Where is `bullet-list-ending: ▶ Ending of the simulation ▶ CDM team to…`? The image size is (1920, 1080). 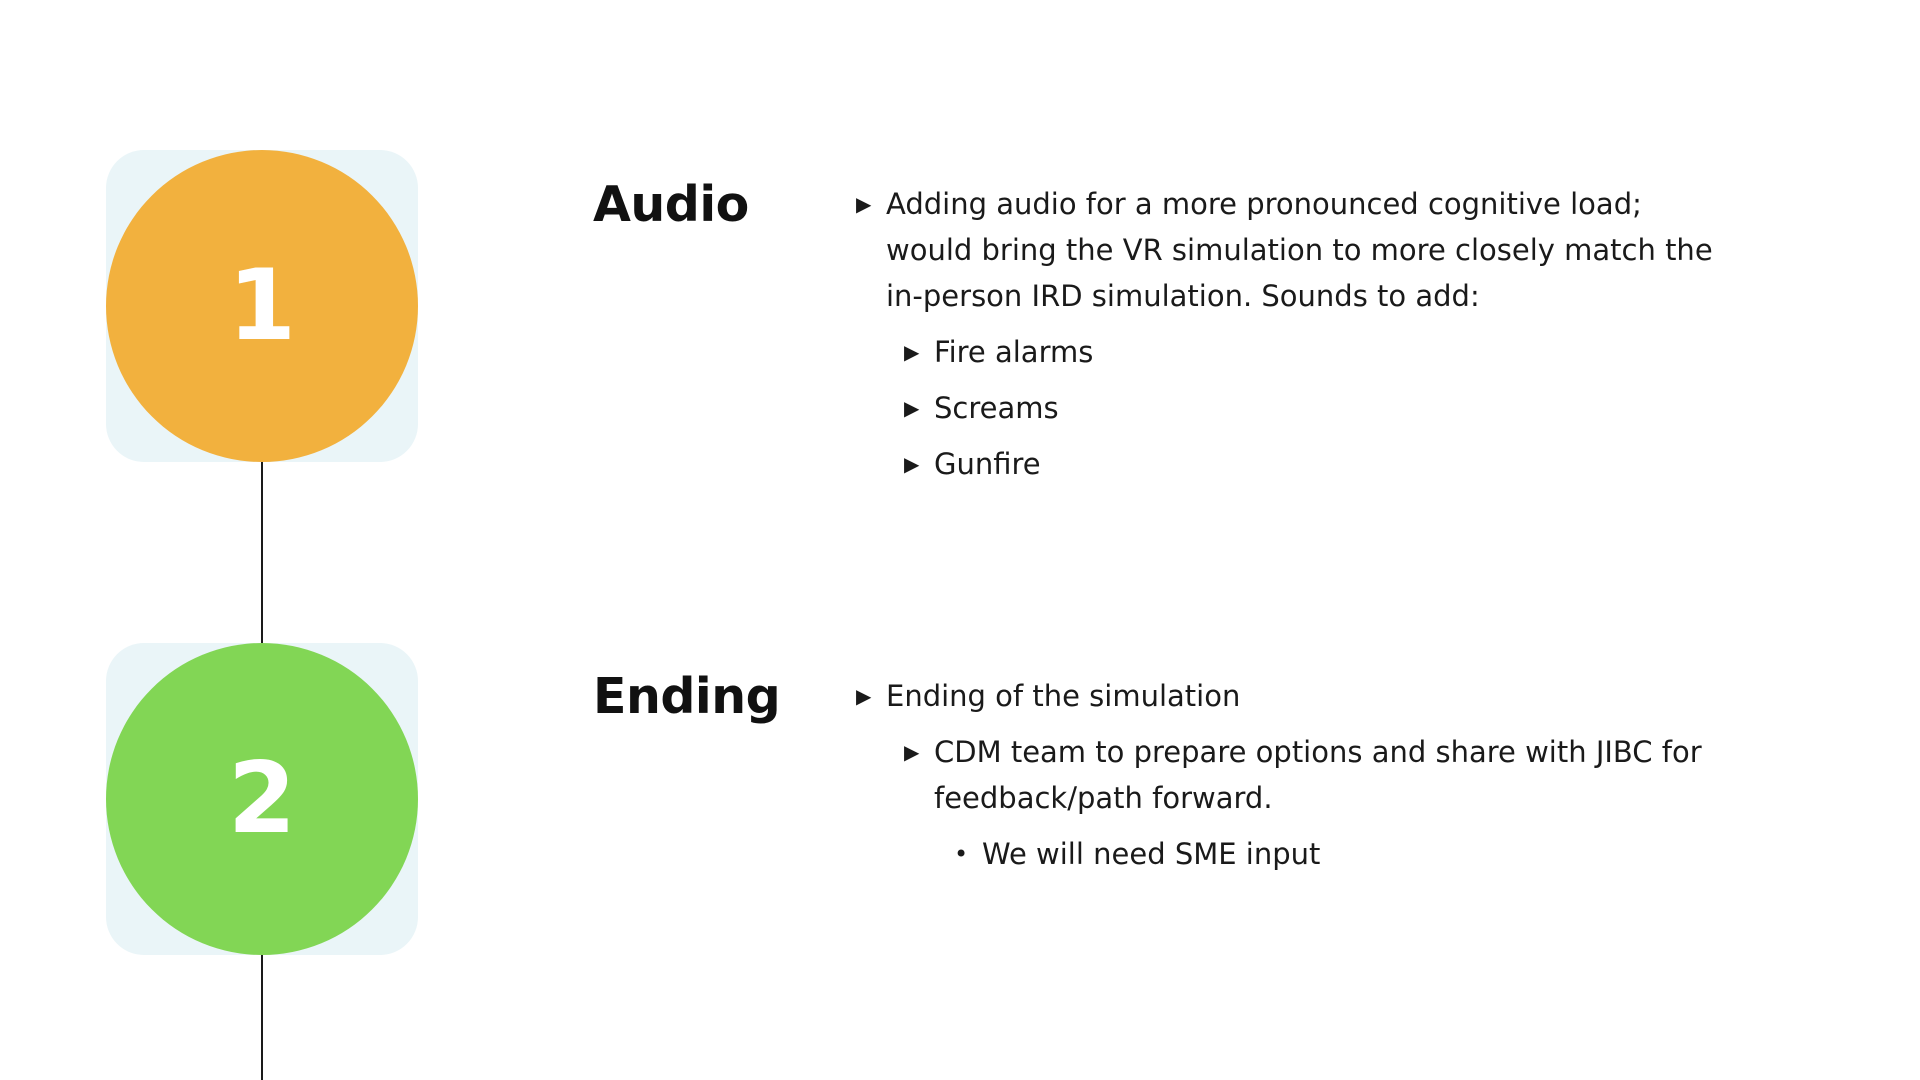
bullet-list-ending: ▶ Ending of the simulation ▶ CDM team to… is located at coordinates (1286, 780).